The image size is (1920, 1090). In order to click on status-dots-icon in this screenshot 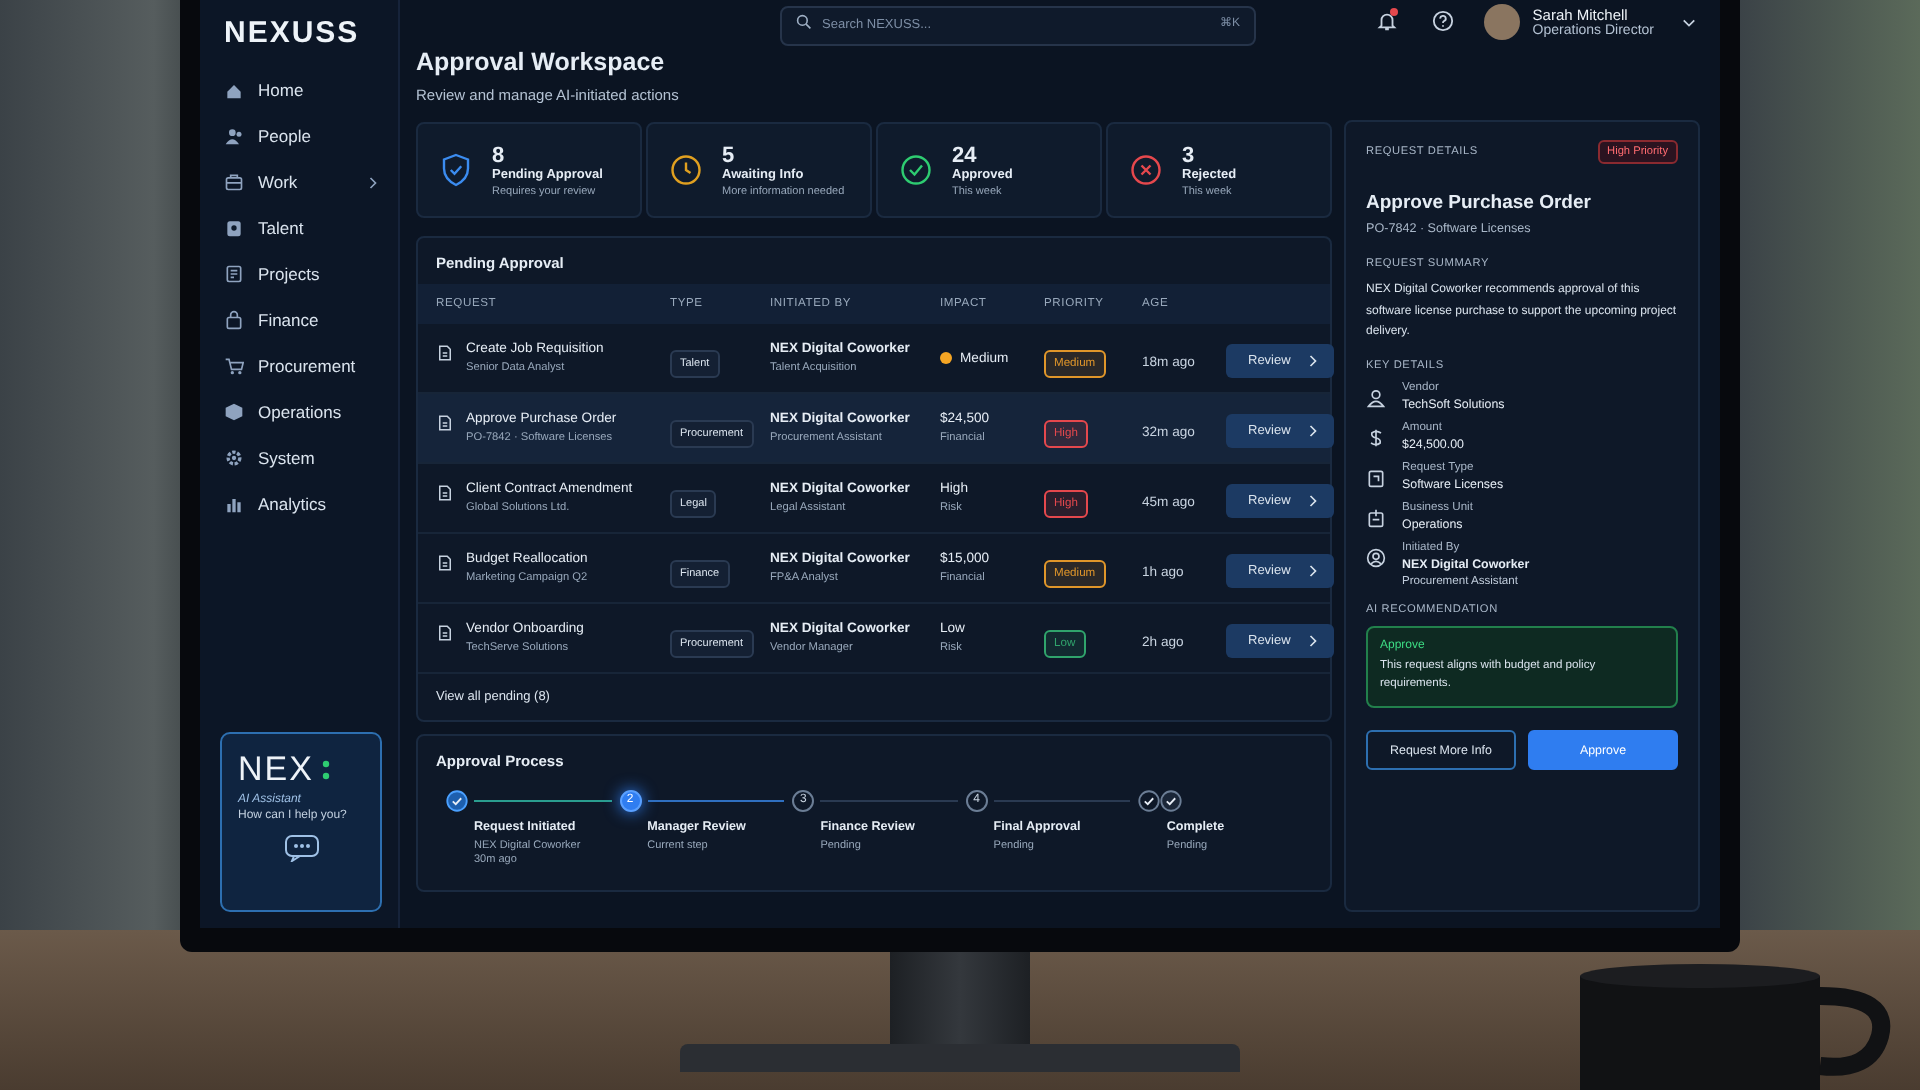, I will do `click(325, 770)`.